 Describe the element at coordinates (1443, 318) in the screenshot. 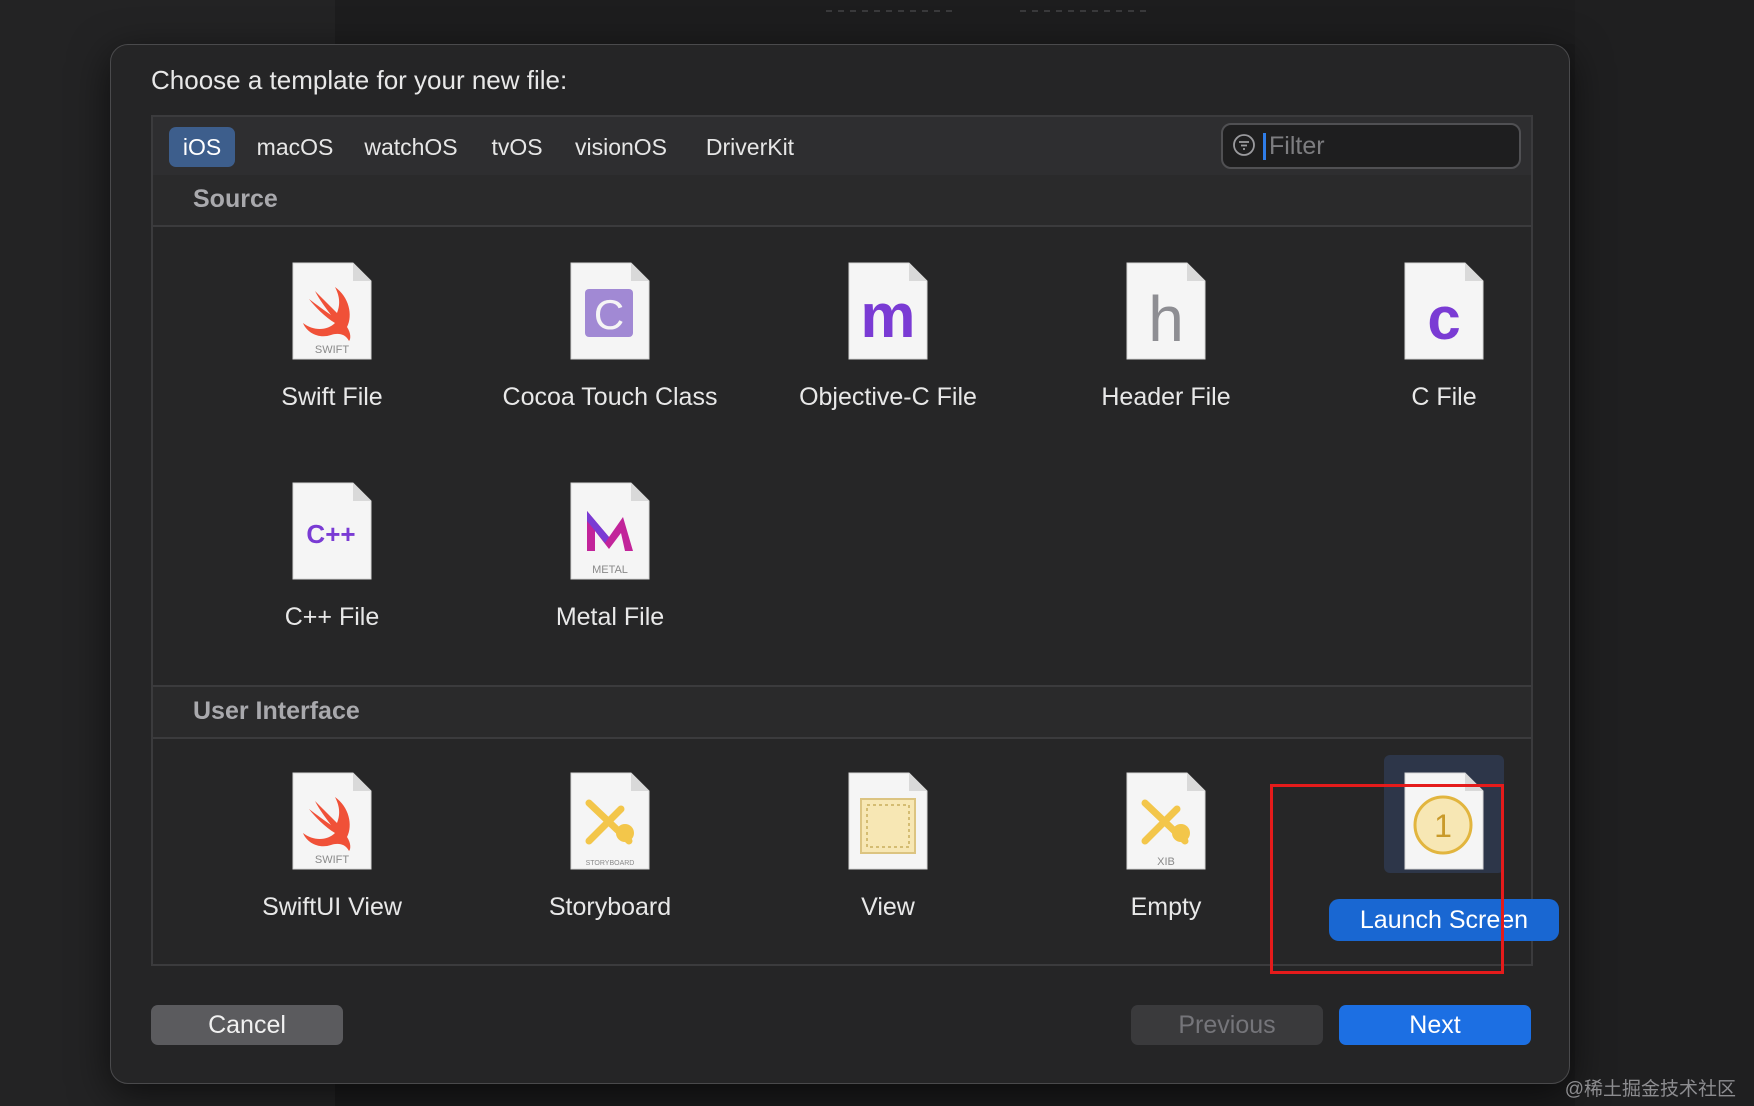

I see `svg-text: c` at that location.